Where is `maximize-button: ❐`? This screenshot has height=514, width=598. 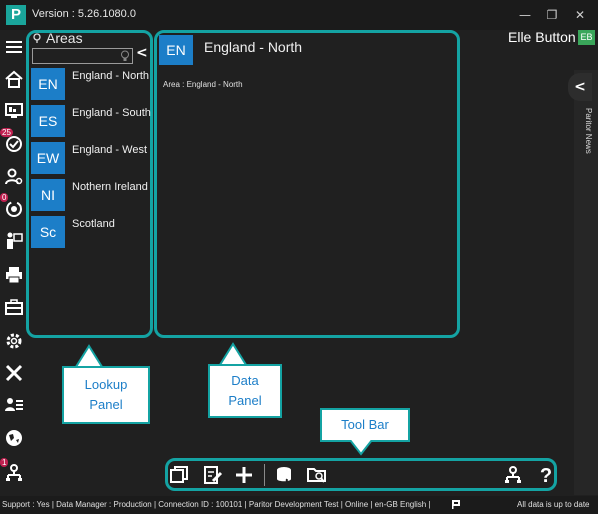
maximize-button: ❐ is located at coordinates (552, 15).